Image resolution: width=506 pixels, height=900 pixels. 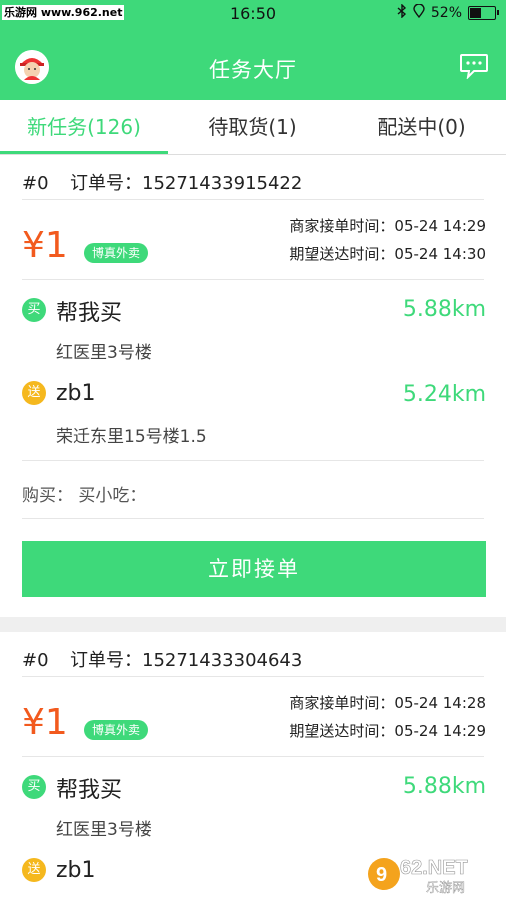 I want to click on tab-pending-pickup: 待取货(1), so click(x=252, y=127).